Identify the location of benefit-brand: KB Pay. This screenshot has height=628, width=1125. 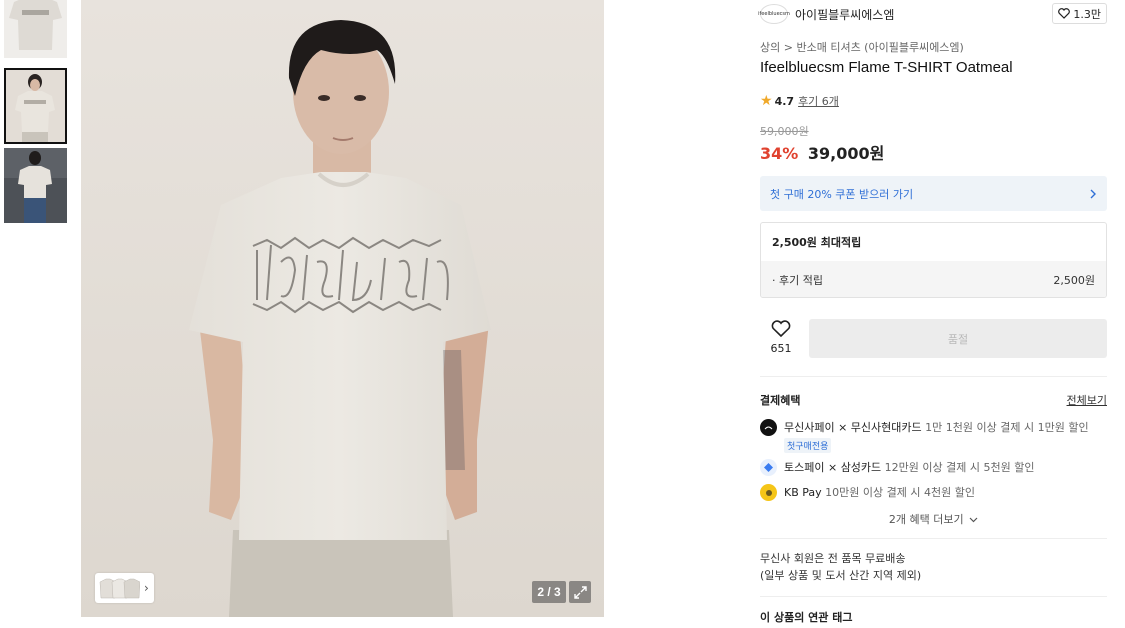
(803, 492).